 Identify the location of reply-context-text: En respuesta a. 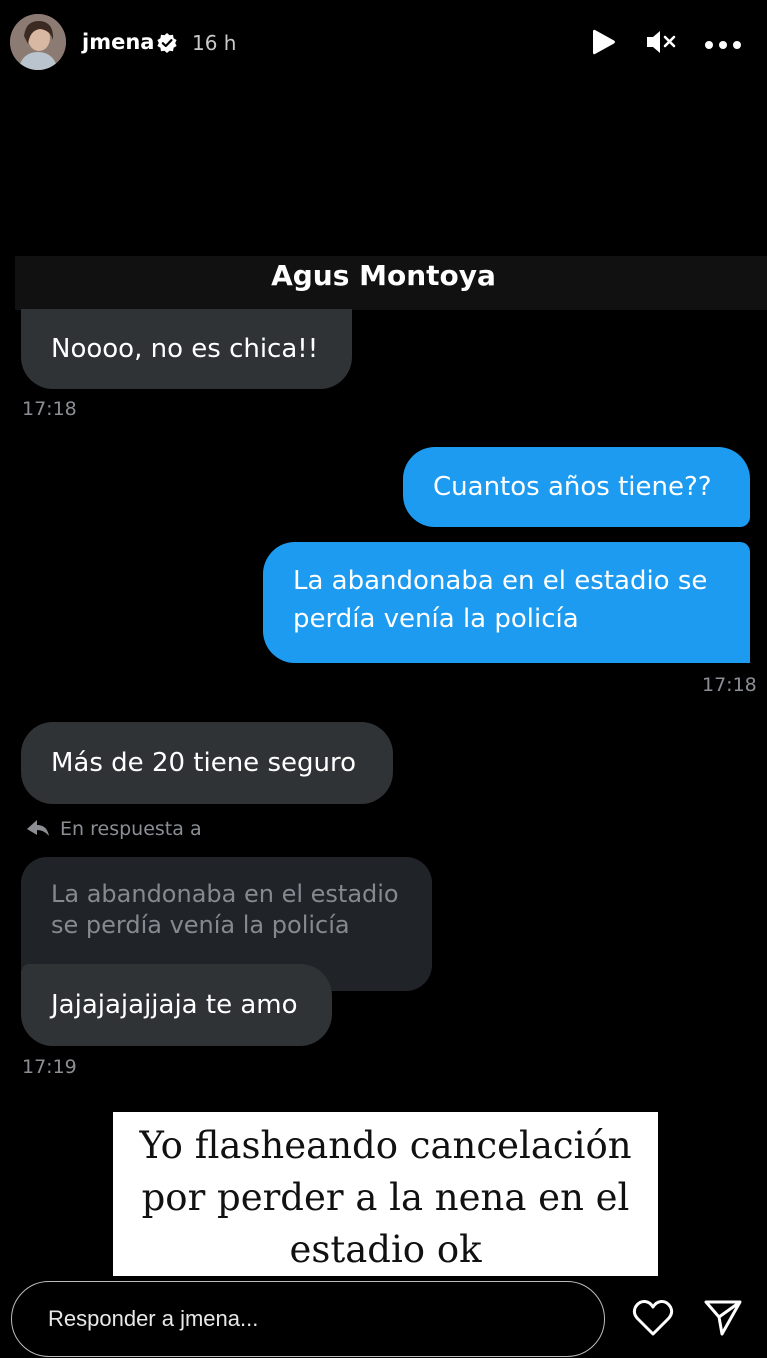
(131, 829).